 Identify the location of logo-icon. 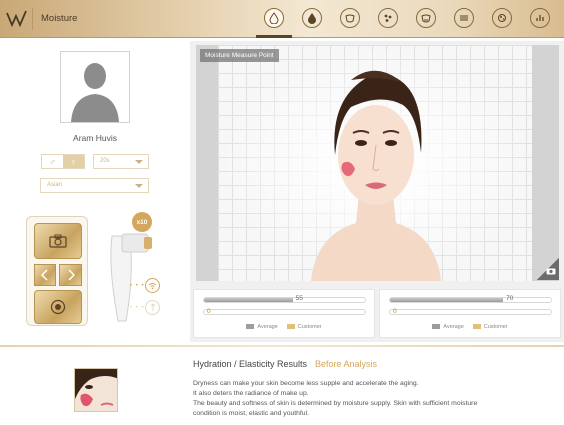
(17, 19).